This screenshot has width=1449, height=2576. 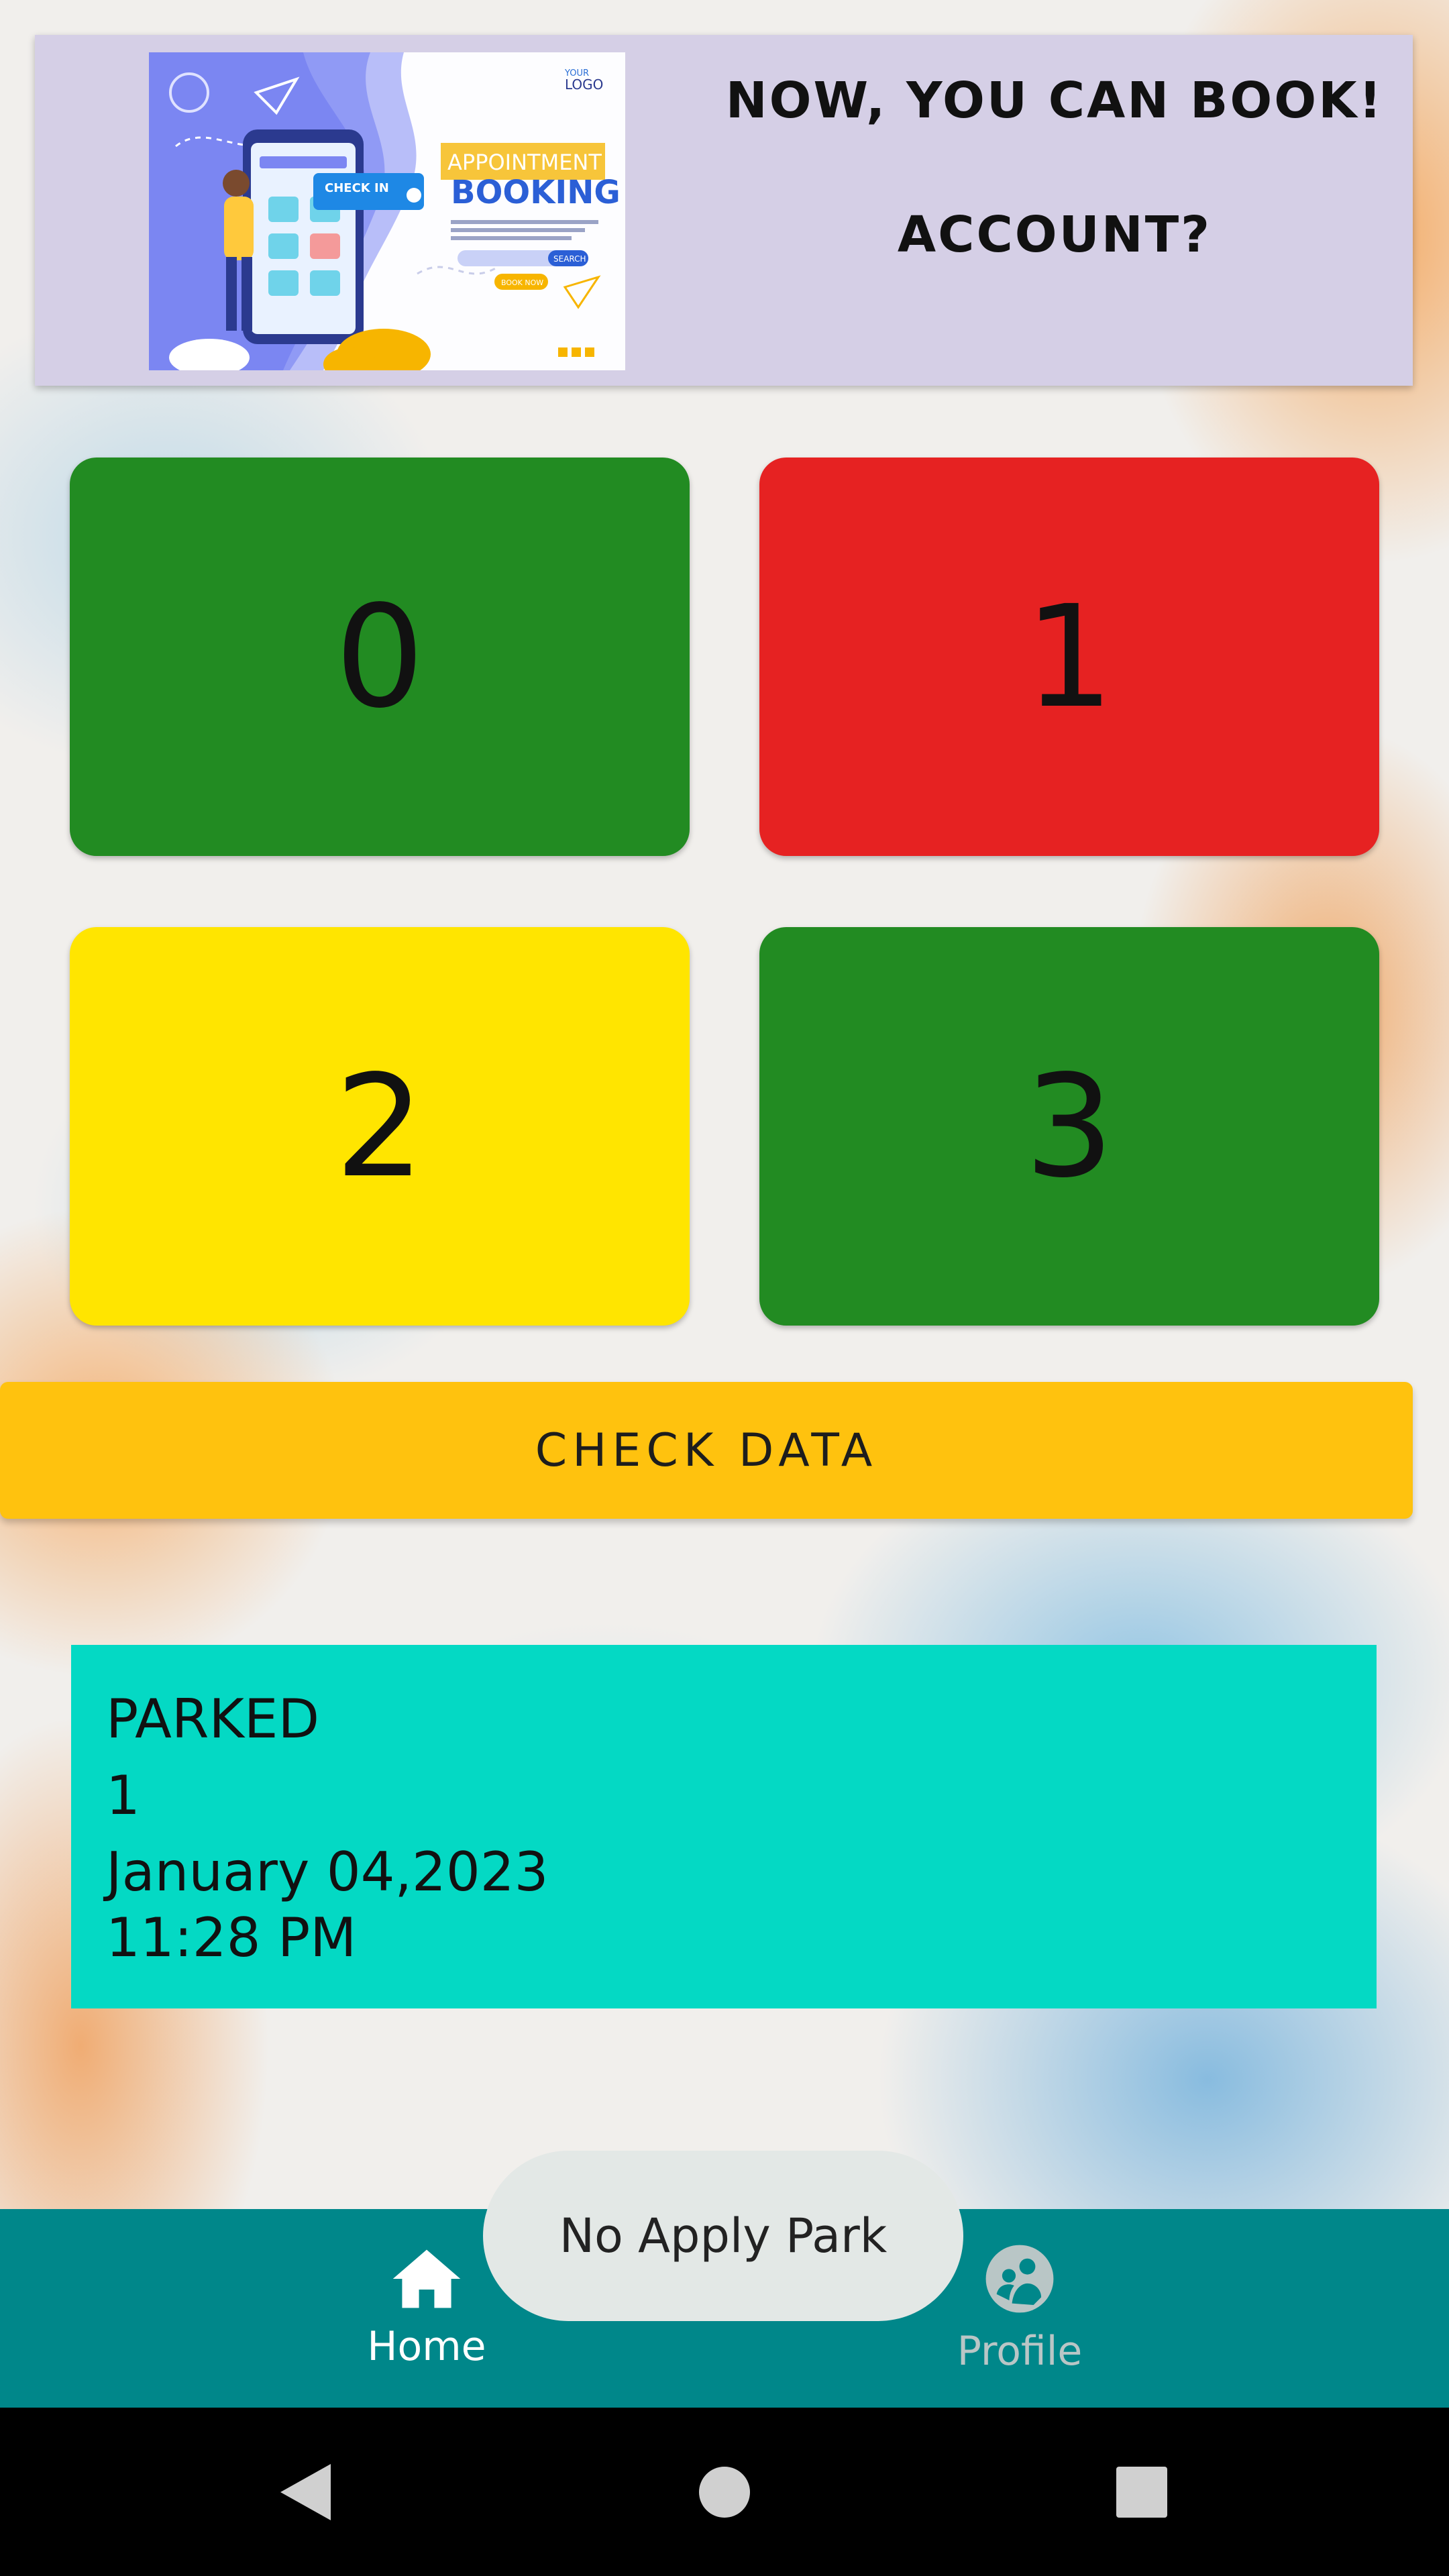 What do you see at coordinates (522, 282) in the screenshot?
I see `book-now-text: BOOK NOW` at bounding box center [522, 282].